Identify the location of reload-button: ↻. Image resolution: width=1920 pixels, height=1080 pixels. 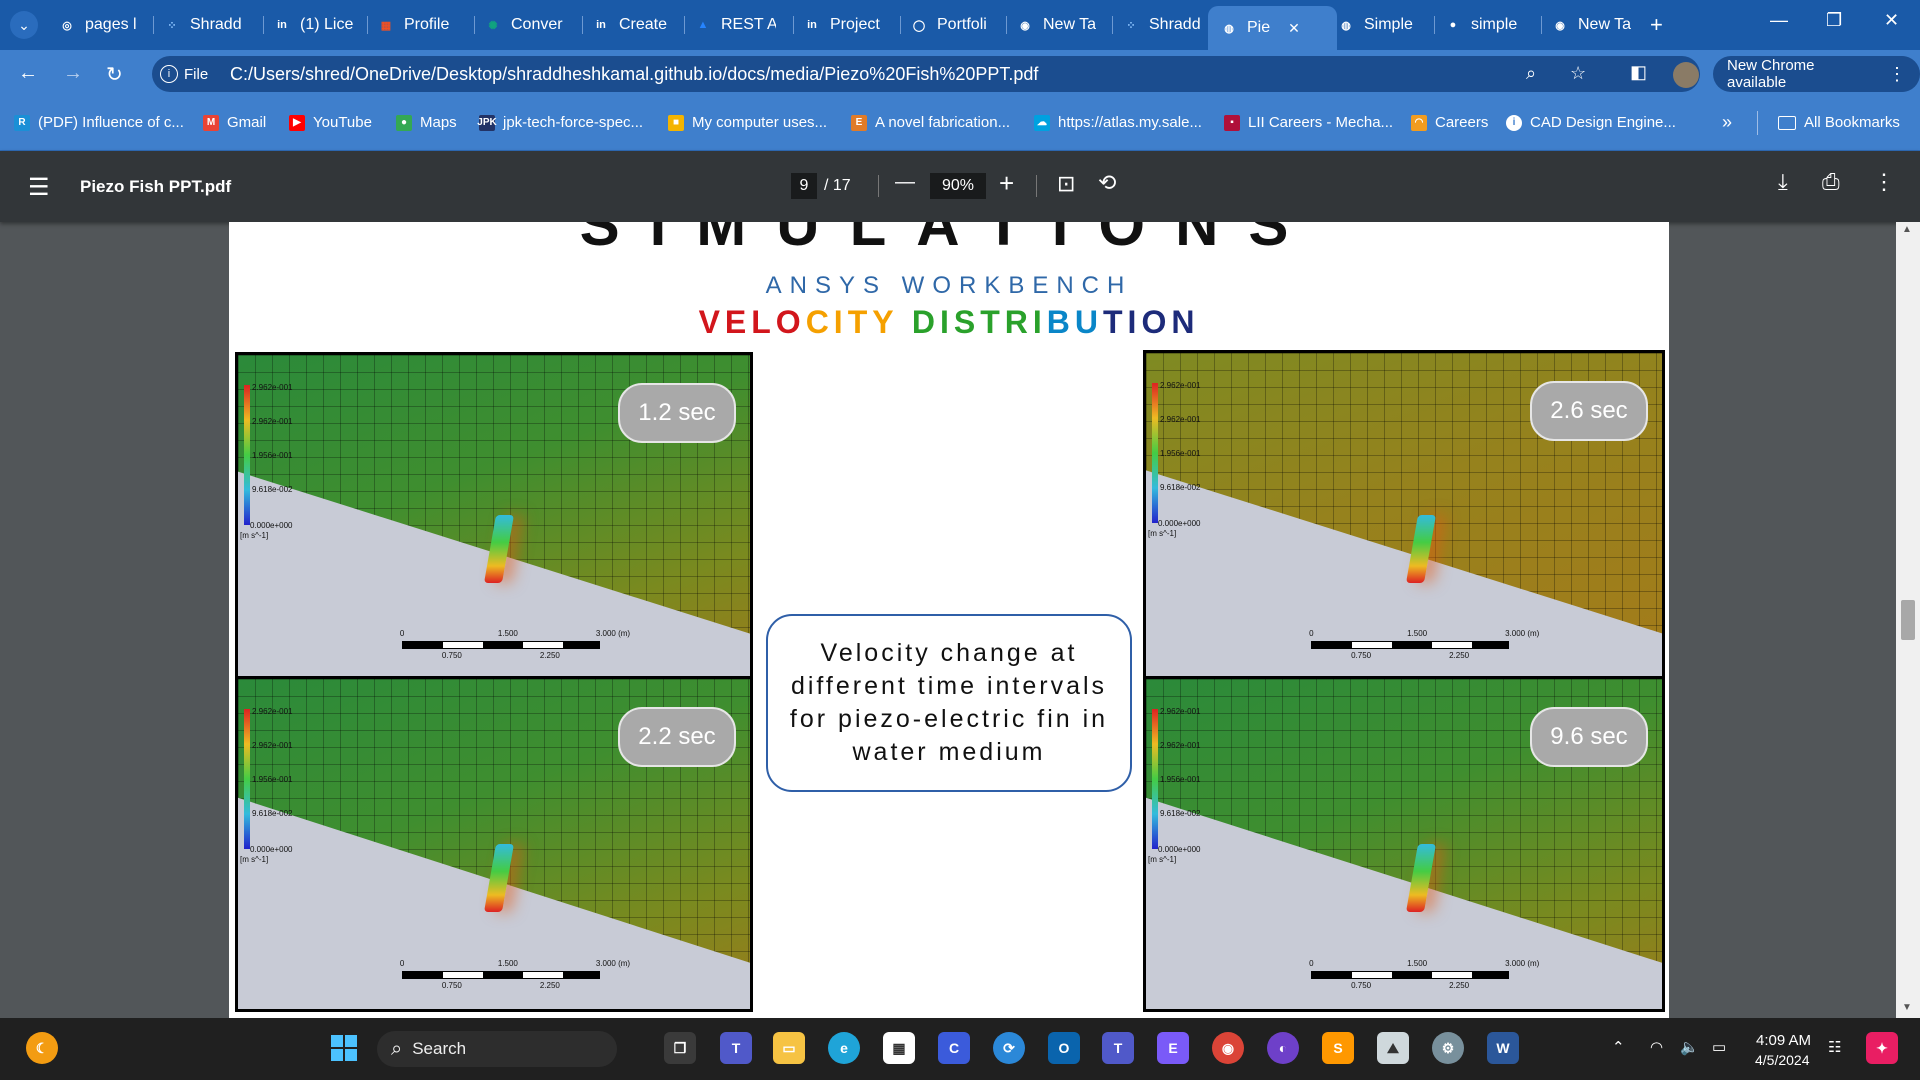
(114, 74).